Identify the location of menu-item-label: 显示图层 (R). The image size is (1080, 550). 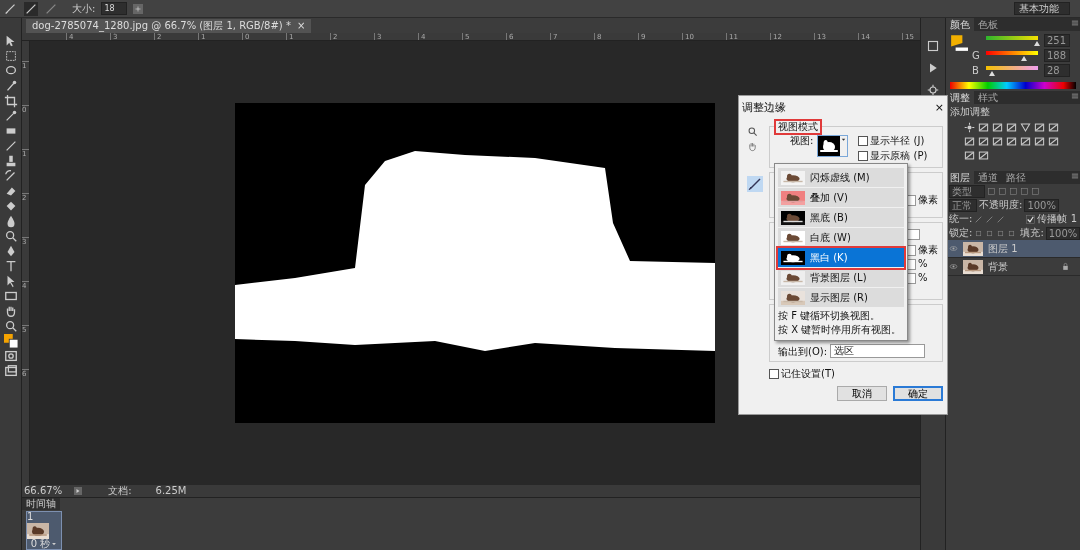
(839, 297).